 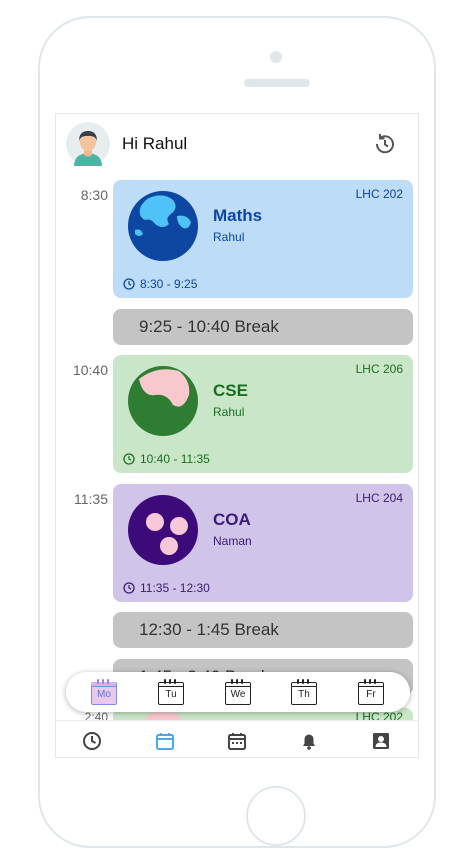 What do you see at coordinates (155, 143) in the screenshot?
I see `greeting-text: Hi Rahul` at bounding box center [155, 143].